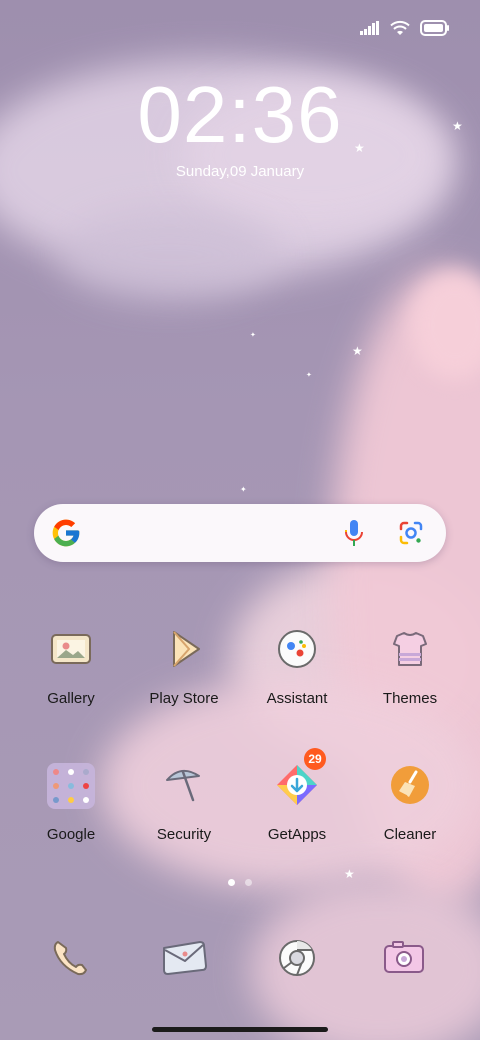 Image resolution: width=480 pixels, height=1040 pixels. Describe the element at coordinates (410, 834) in the screenshot. I see `app-label: Cleaner` at that location.